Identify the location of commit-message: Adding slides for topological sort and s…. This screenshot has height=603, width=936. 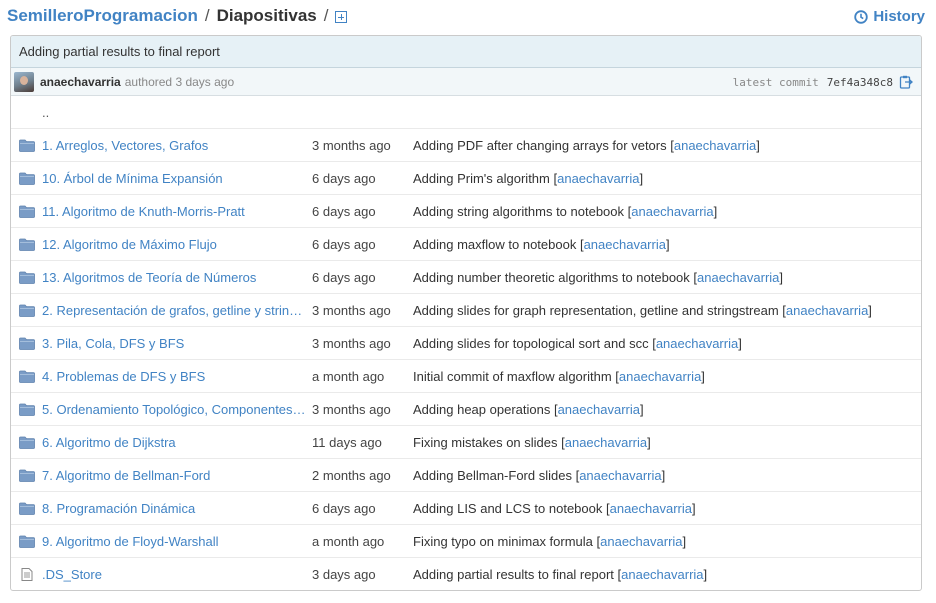
(577, 343).